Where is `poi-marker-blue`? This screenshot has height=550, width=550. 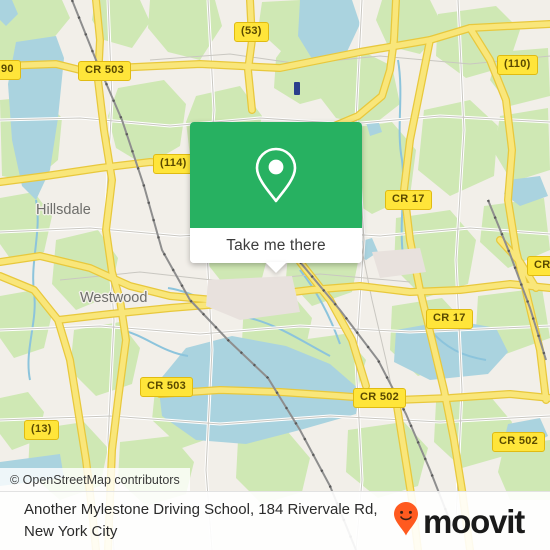 poi-marker-blue is located at coordinates (297, 88).